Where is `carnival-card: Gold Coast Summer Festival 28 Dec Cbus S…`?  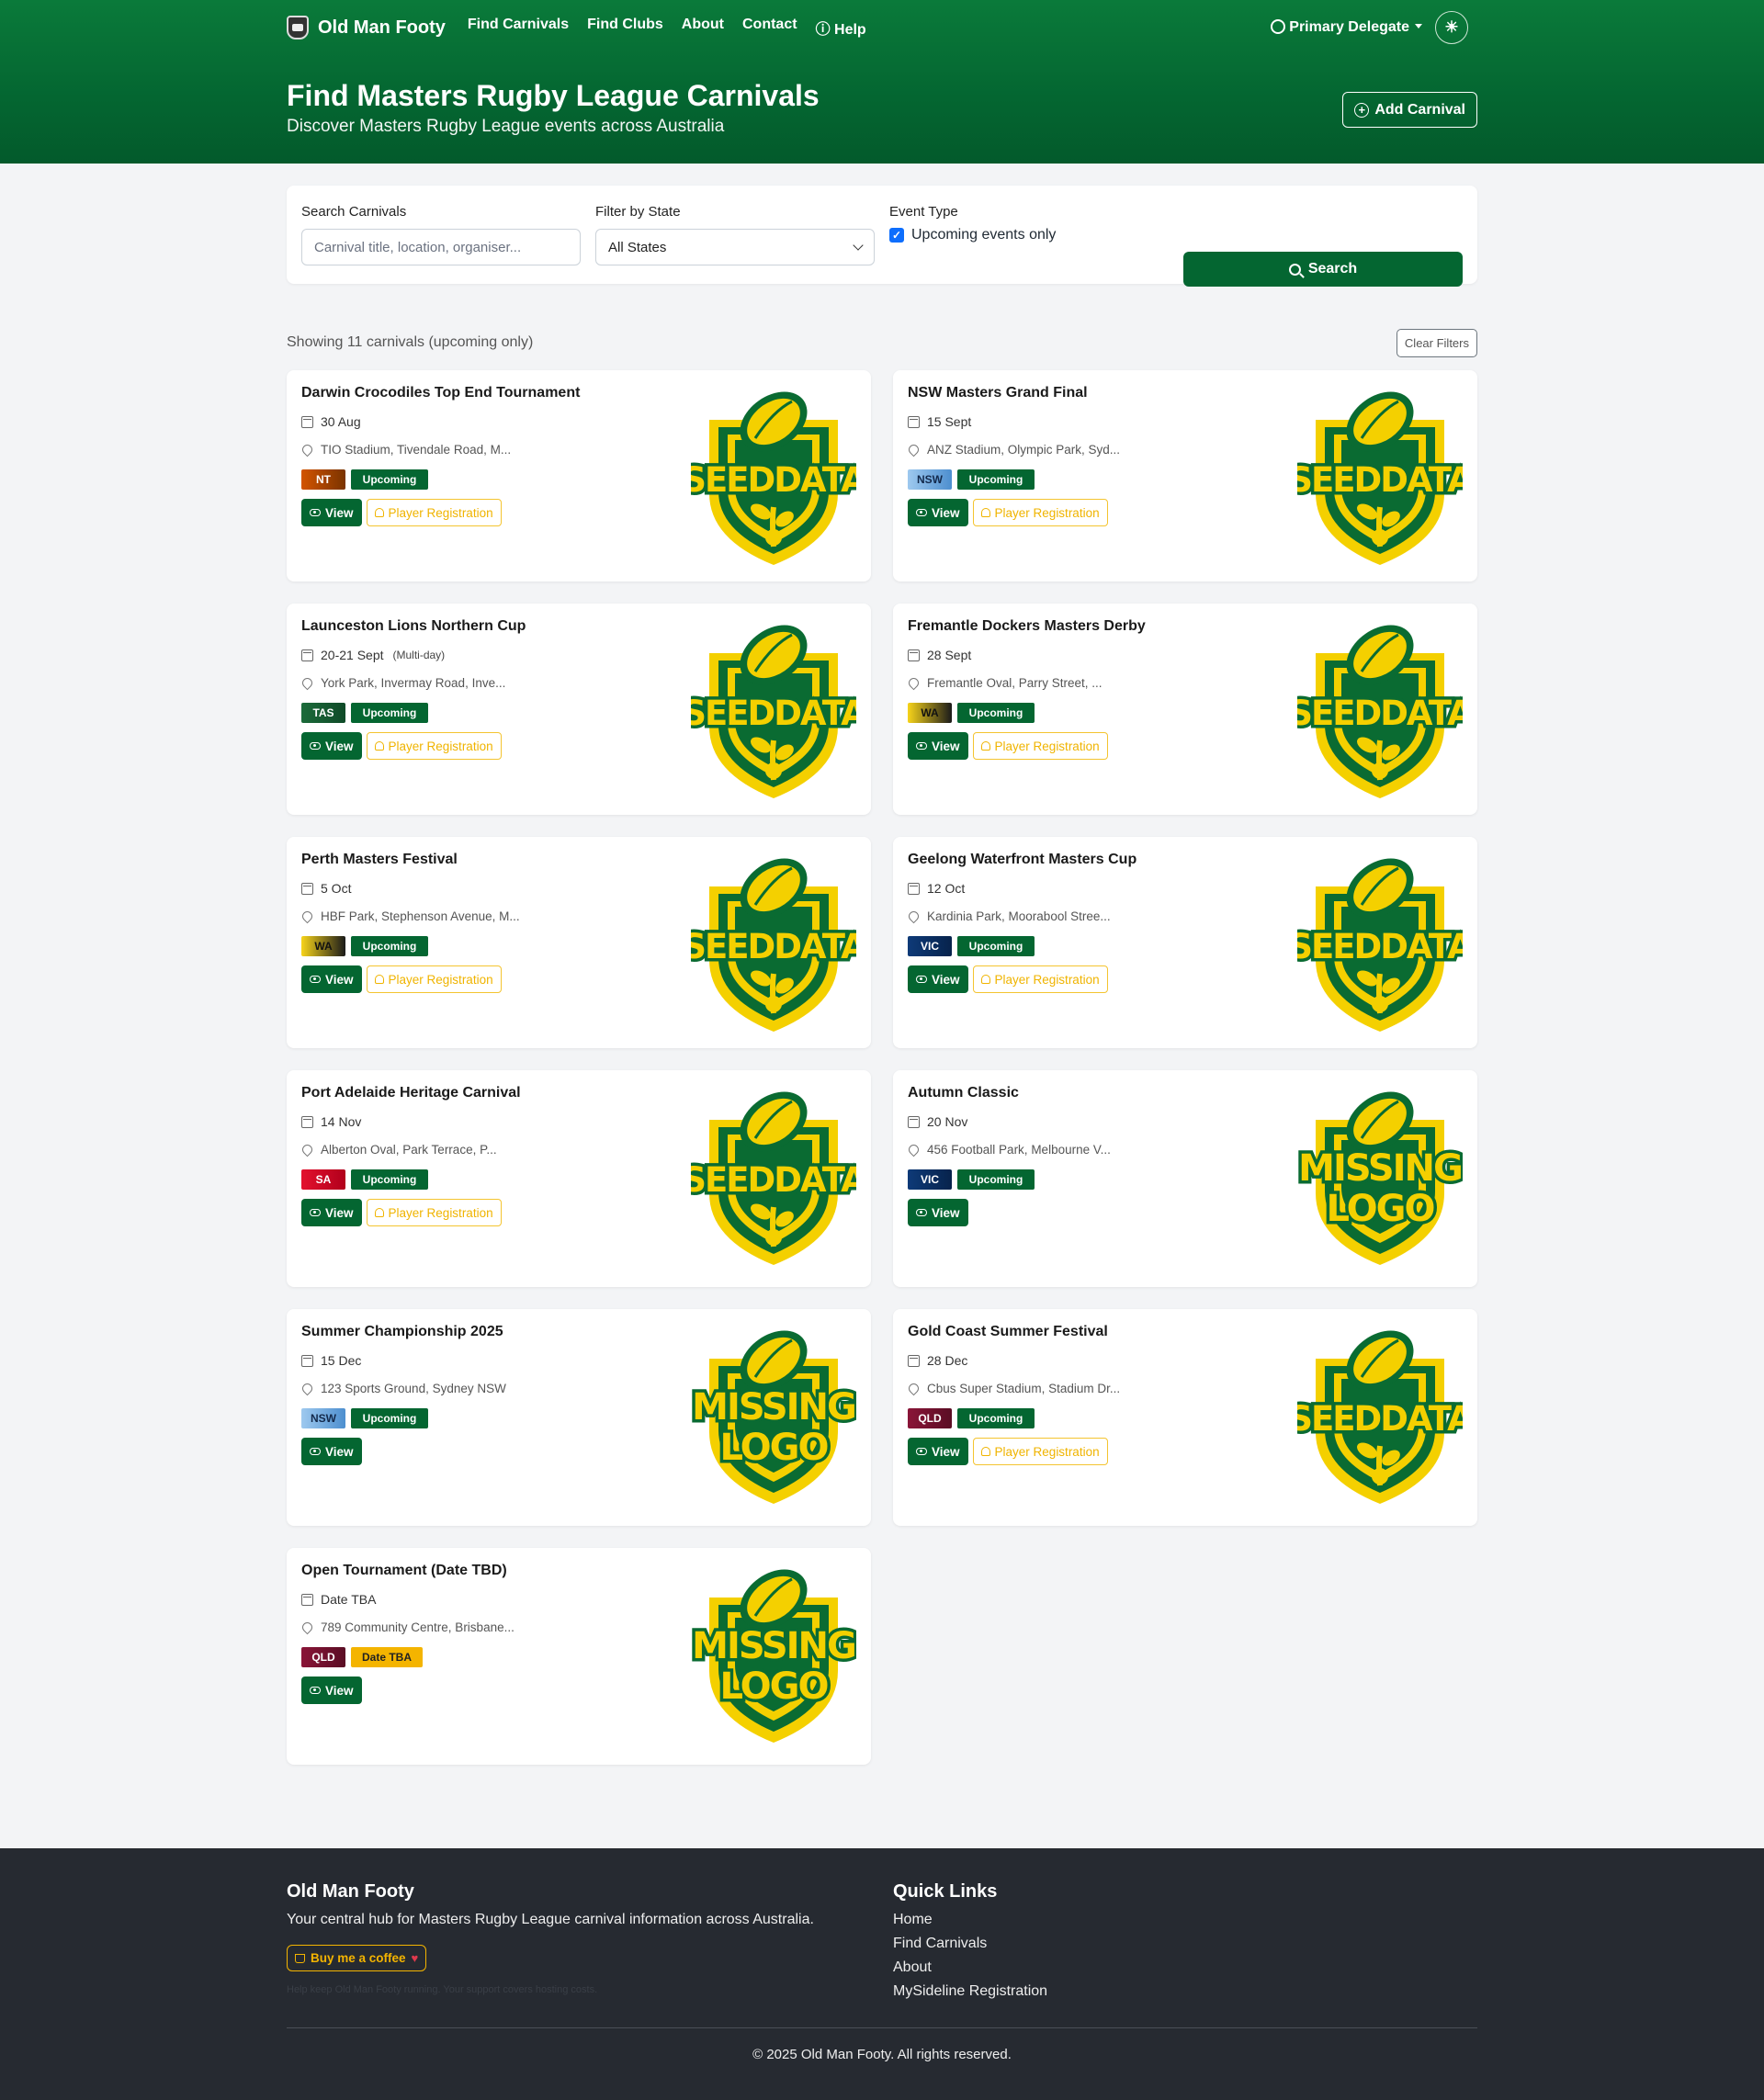
carnival-card: Gold Coast Summer Festival 28 Dec Cbus S… is located at coordinates (1185, 1417).